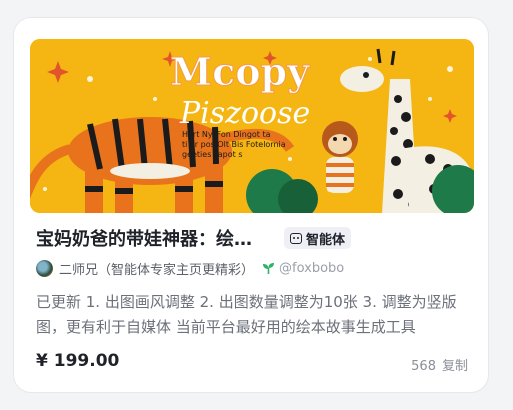 The height and width of the screenshot is (410, 513). I want to click on author-row: 二师兄（智能体专家主页更精彩） @foxbobo, so click(190, 268).